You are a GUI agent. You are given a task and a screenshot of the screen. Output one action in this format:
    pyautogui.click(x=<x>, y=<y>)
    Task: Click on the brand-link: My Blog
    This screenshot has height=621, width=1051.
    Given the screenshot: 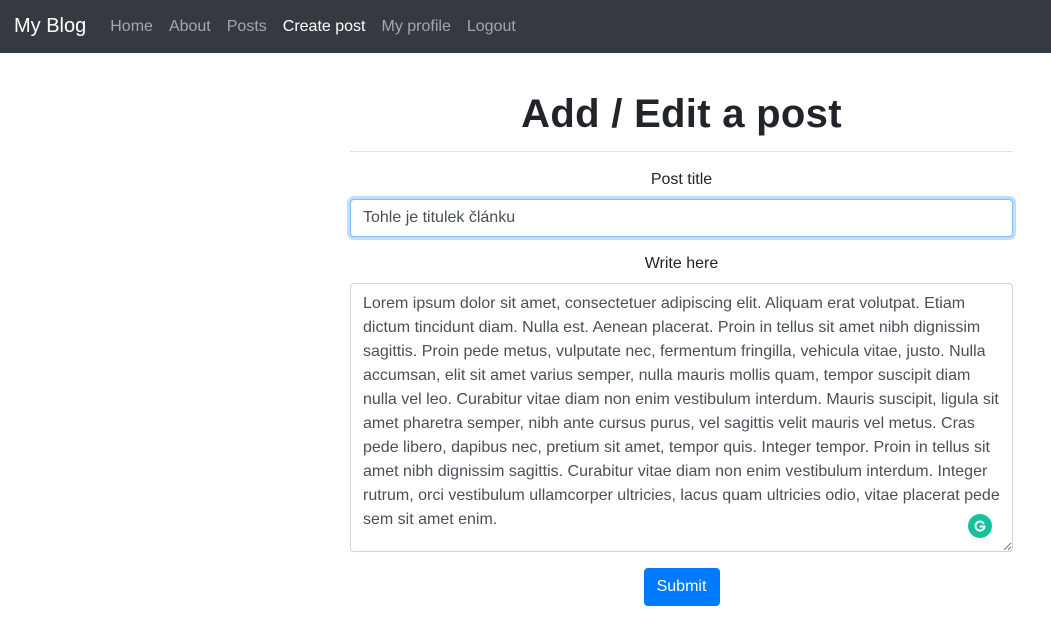 What is the action you would take?
    pyautogui.click(x=50, y=26)
    